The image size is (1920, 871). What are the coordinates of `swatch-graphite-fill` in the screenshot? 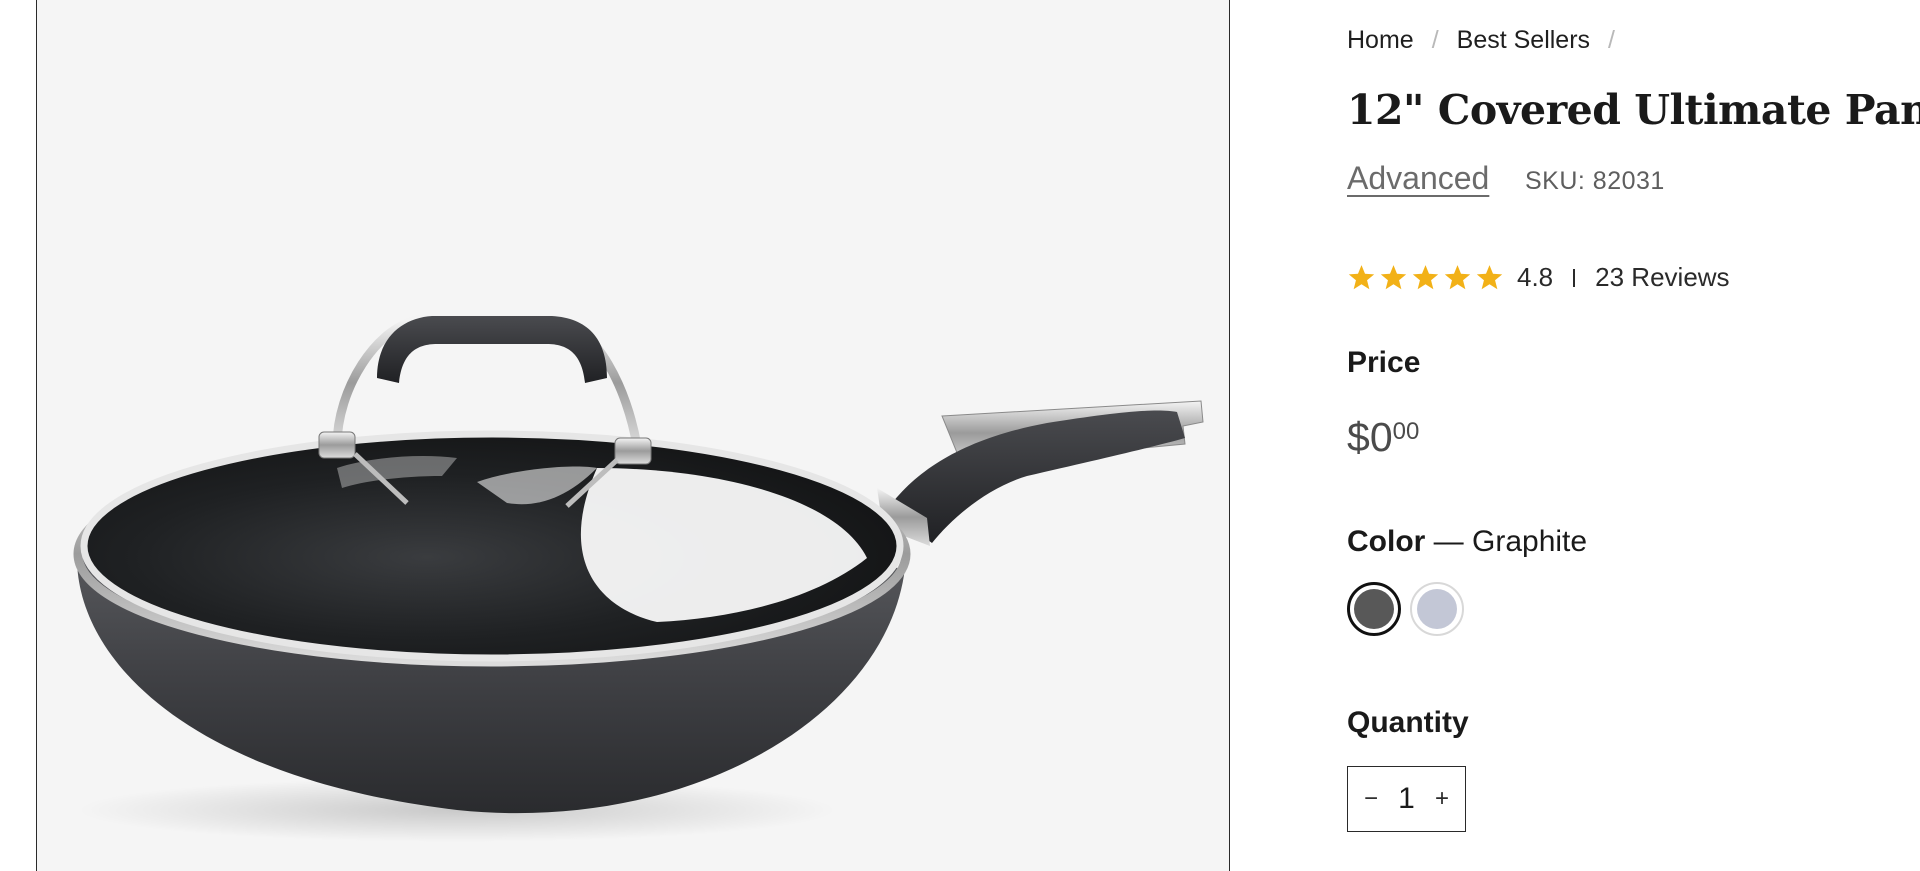 It's located at (1374, 609).